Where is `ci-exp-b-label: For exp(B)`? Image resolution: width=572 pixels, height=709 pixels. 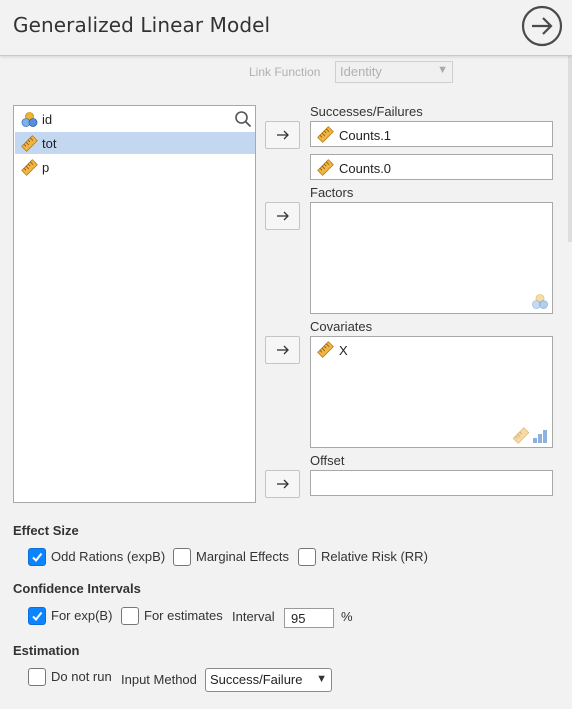
ci-exp-b-label: For exp(B) is located at coordinates (82, 615).